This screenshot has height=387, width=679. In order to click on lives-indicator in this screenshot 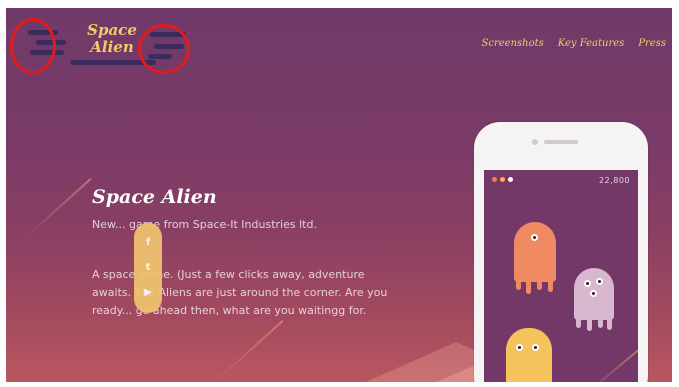, I will do `click(502, 179)`.